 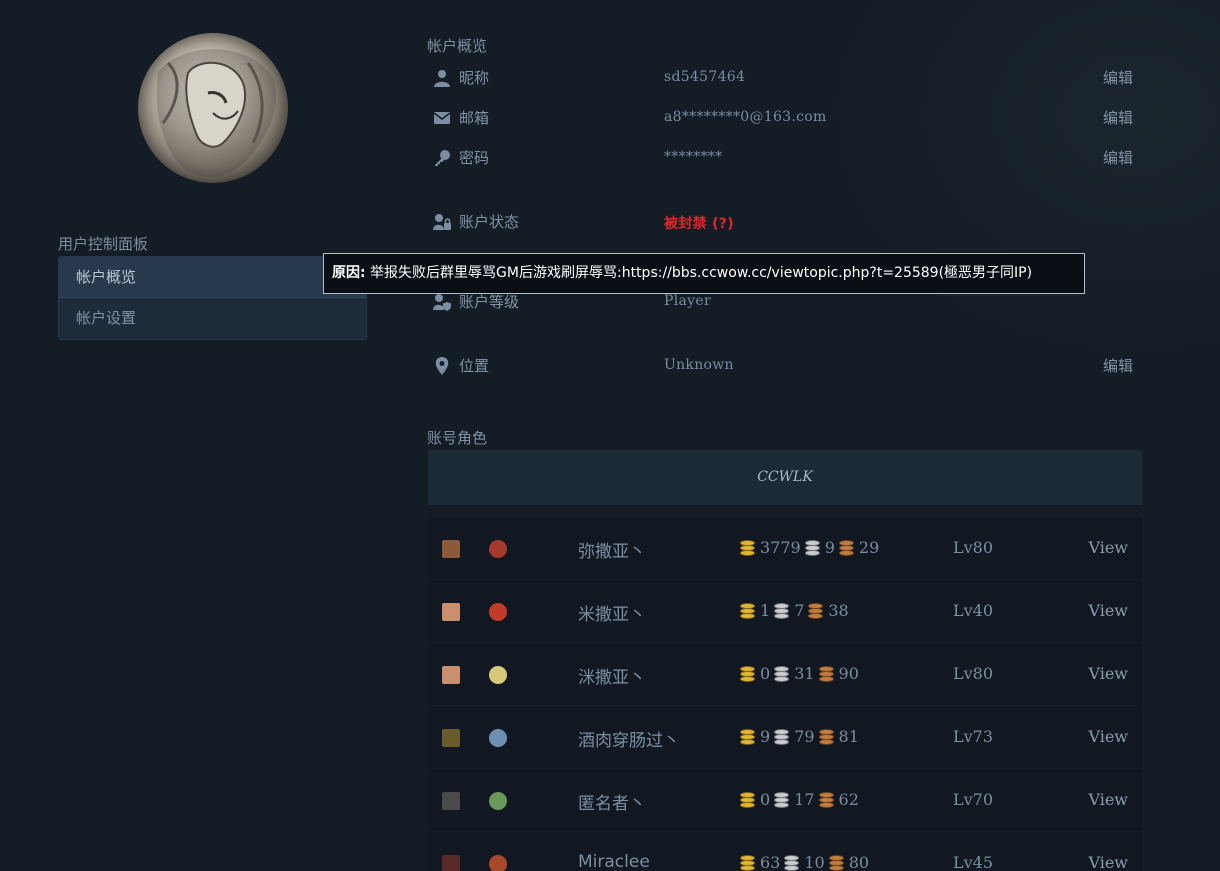 What do you see at coordinates (804, 673) in the screenshot?
I see `silver-amount: 31` at bounding box center [804, 673].